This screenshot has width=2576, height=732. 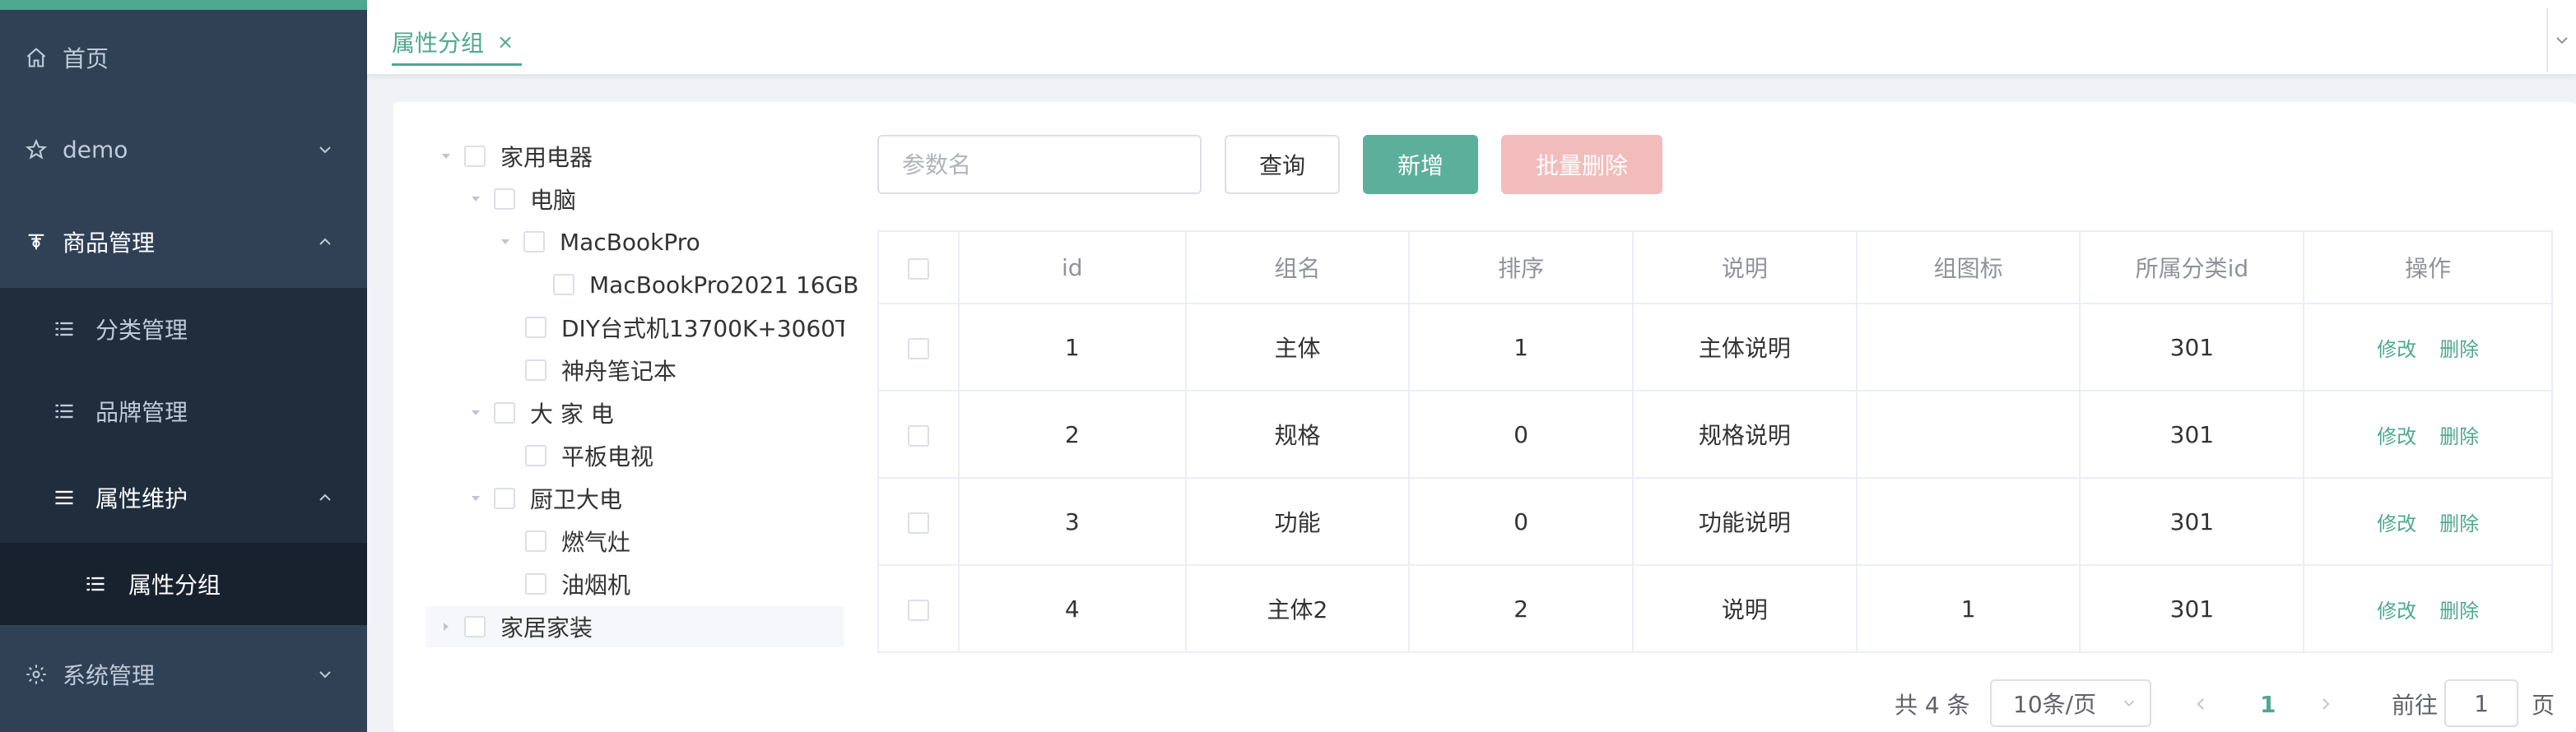 I want to click on cell-name: 规格, so click(x=1297, y=434).